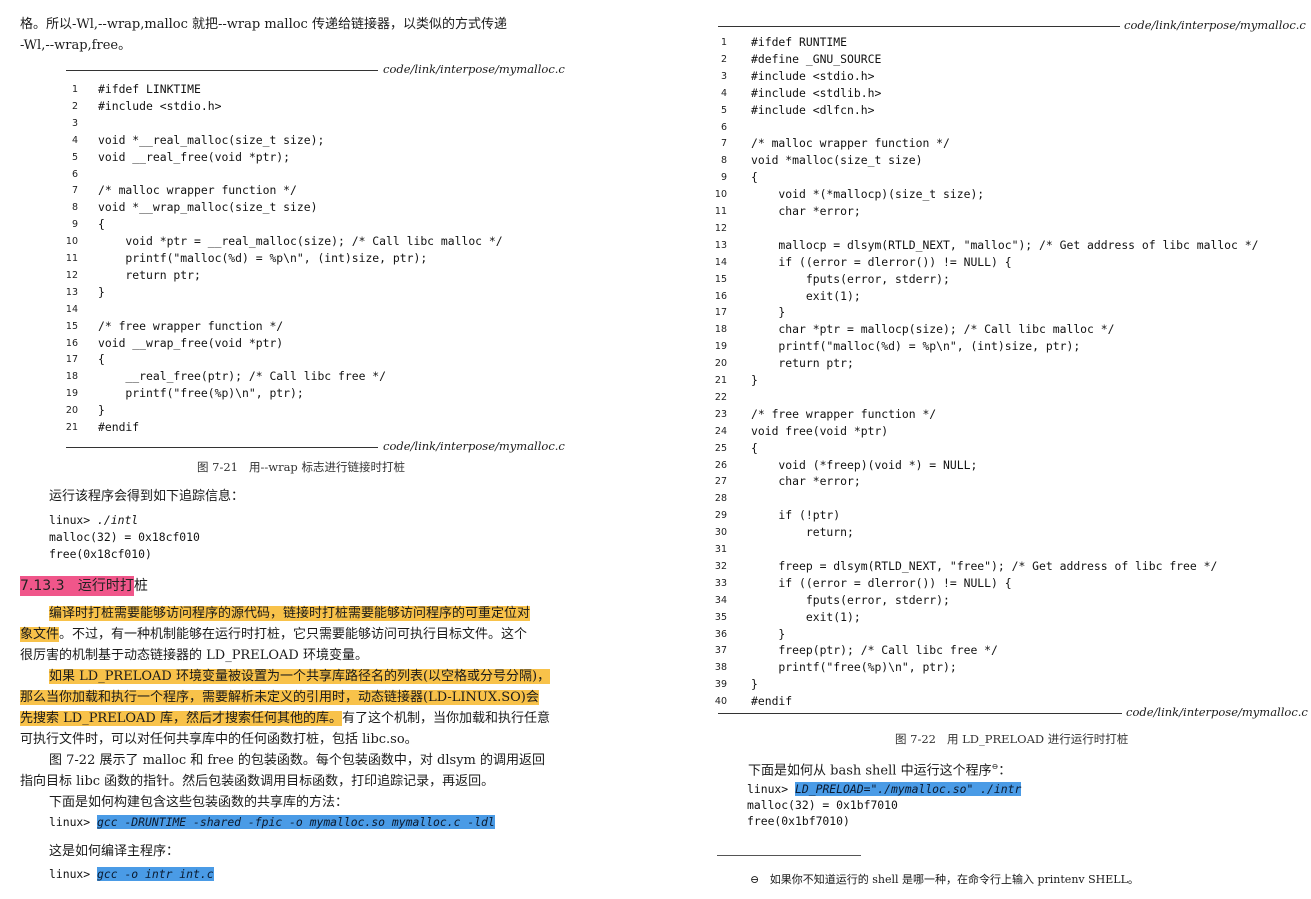 This screenshot has width=1311, height=899. What do you see at coordinates (720, 296) in the screenshot?
I see `line-number: 16` at bounding box center [720, 296].